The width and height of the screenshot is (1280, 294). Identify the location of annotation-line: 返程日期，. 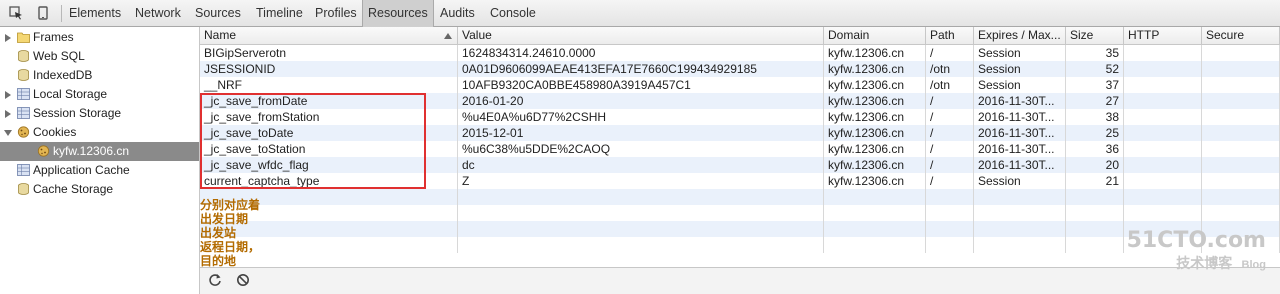
(230, 247).